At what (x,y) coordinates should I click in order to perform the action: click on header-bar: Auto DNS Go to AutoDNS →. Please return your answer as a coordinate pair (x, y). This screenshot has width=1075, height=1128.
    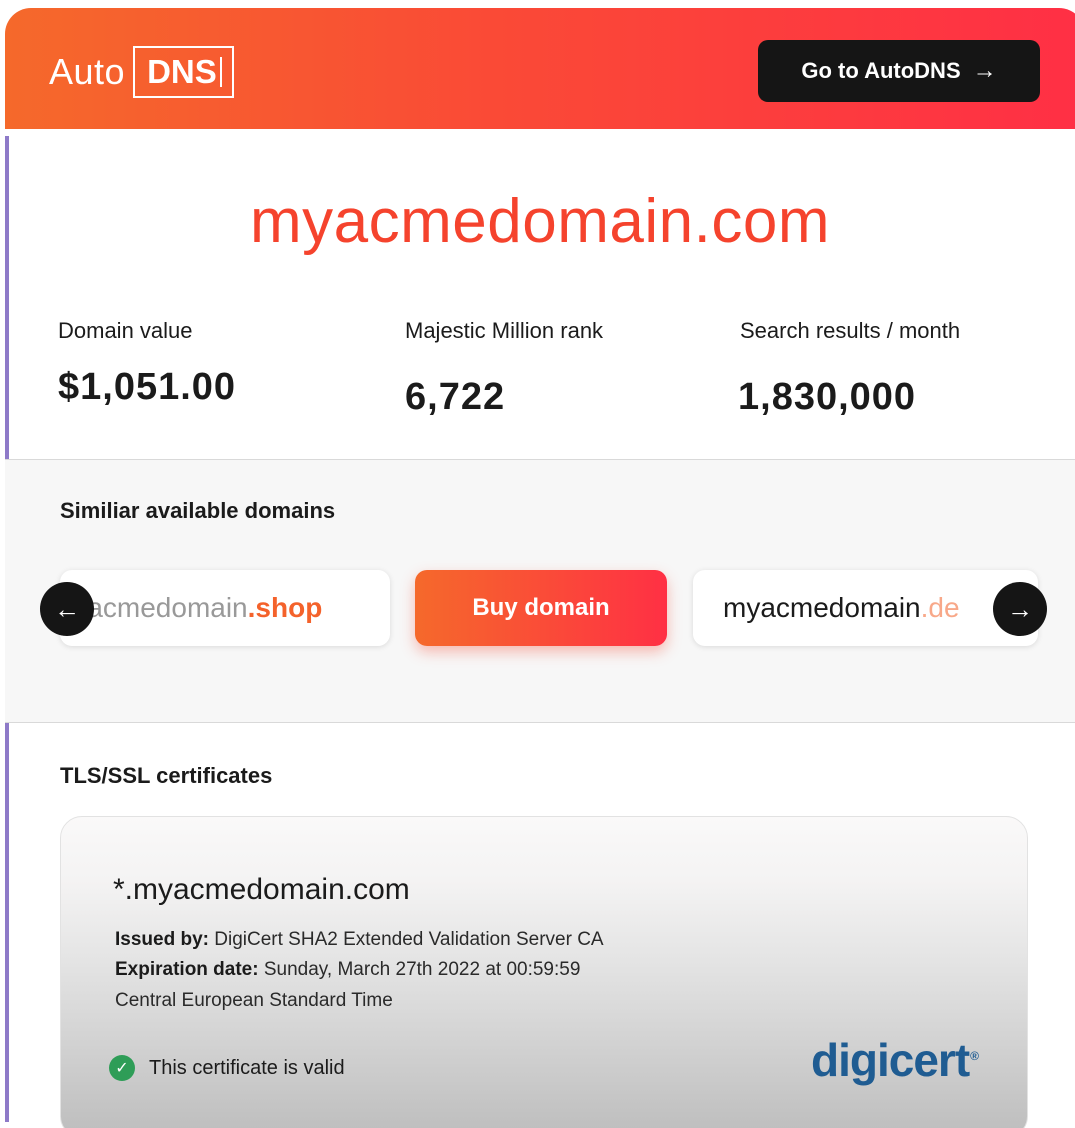
    Looking at the image, I should click on (540, 68).